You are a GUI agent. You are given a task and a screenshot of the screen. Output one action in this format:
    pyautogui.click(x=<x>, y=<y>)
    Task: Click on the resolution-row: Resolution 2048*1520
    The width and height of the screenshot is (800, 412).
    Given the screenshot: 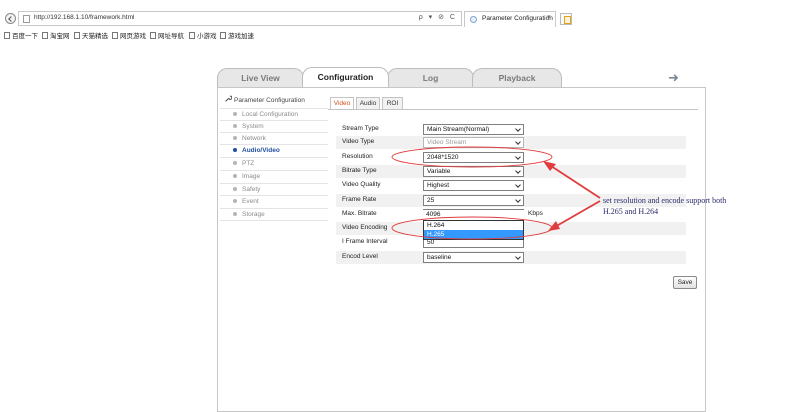 What is the action you would take?
    pyautogui.click(x=511, y=157)
    